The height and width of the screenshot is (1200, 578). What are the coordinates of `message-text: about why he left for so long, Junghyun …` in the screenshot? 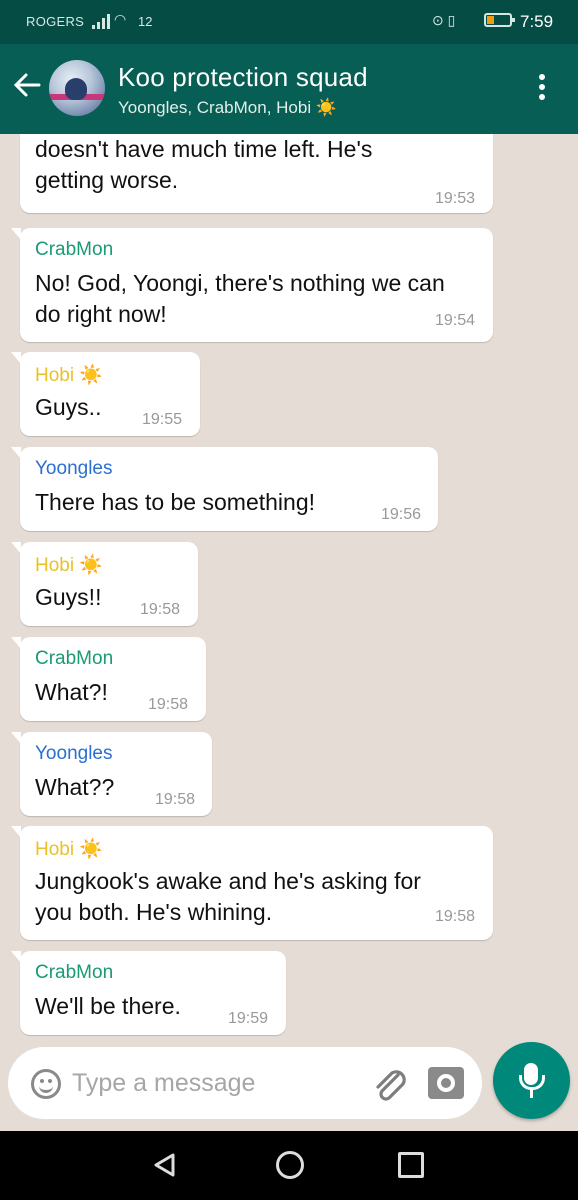 It's located at (204, 164).